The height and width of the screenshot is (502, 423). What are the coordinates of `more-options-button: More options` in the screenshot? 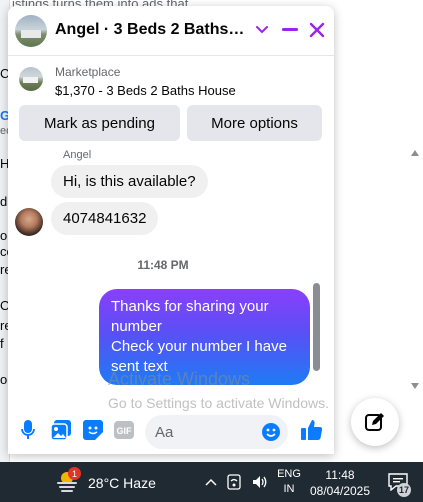 It's located at (254, 123).